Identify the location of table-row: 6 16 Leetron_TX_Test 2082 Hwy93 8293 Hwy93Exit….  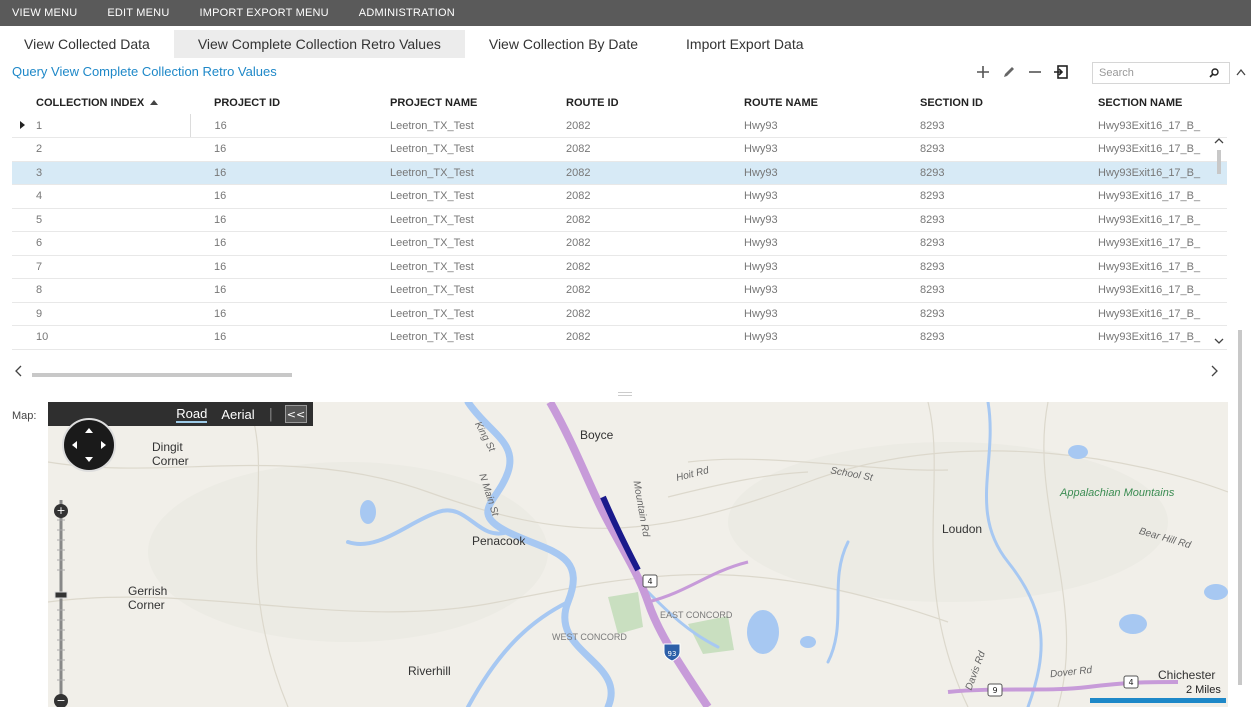
(619, 243).